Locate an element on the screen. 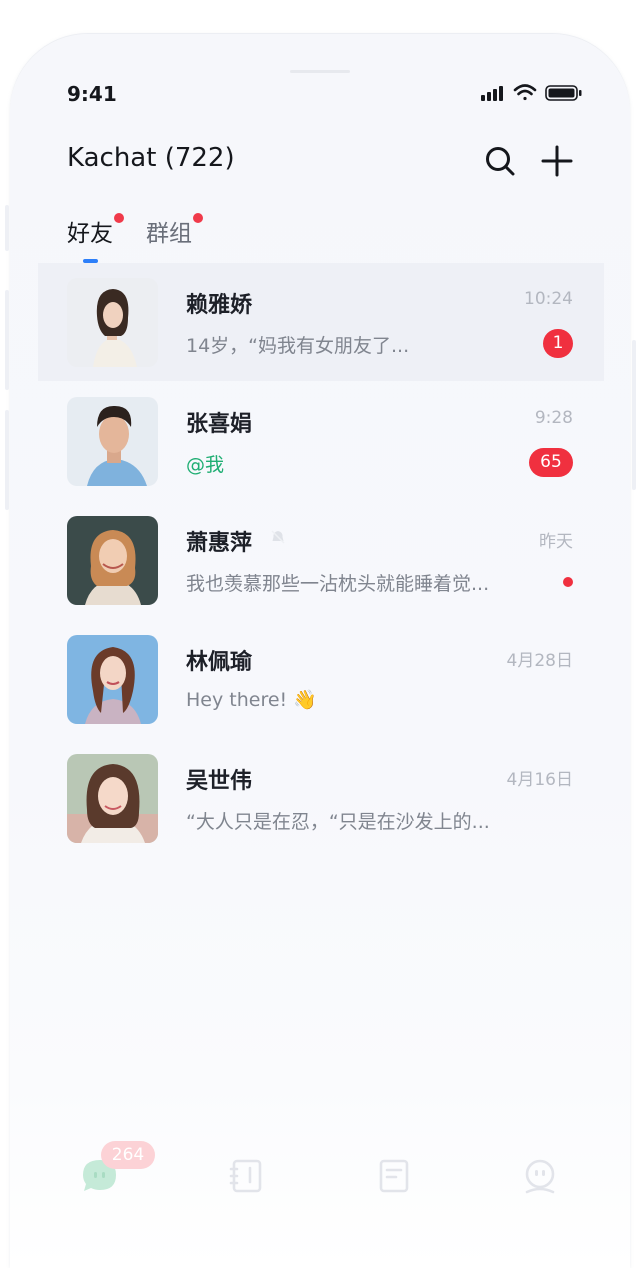 The height and width of the screenshot is (1268, 641). chat-item: 林佩瑜 Hey there! 👋 4月28日 is located at coordinates (321, 679).